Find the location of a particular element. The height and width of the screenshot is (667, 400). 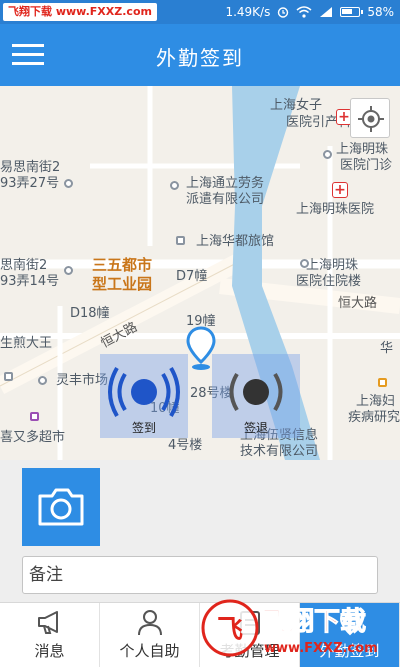

location-icon is located at coordinates (350, 622).